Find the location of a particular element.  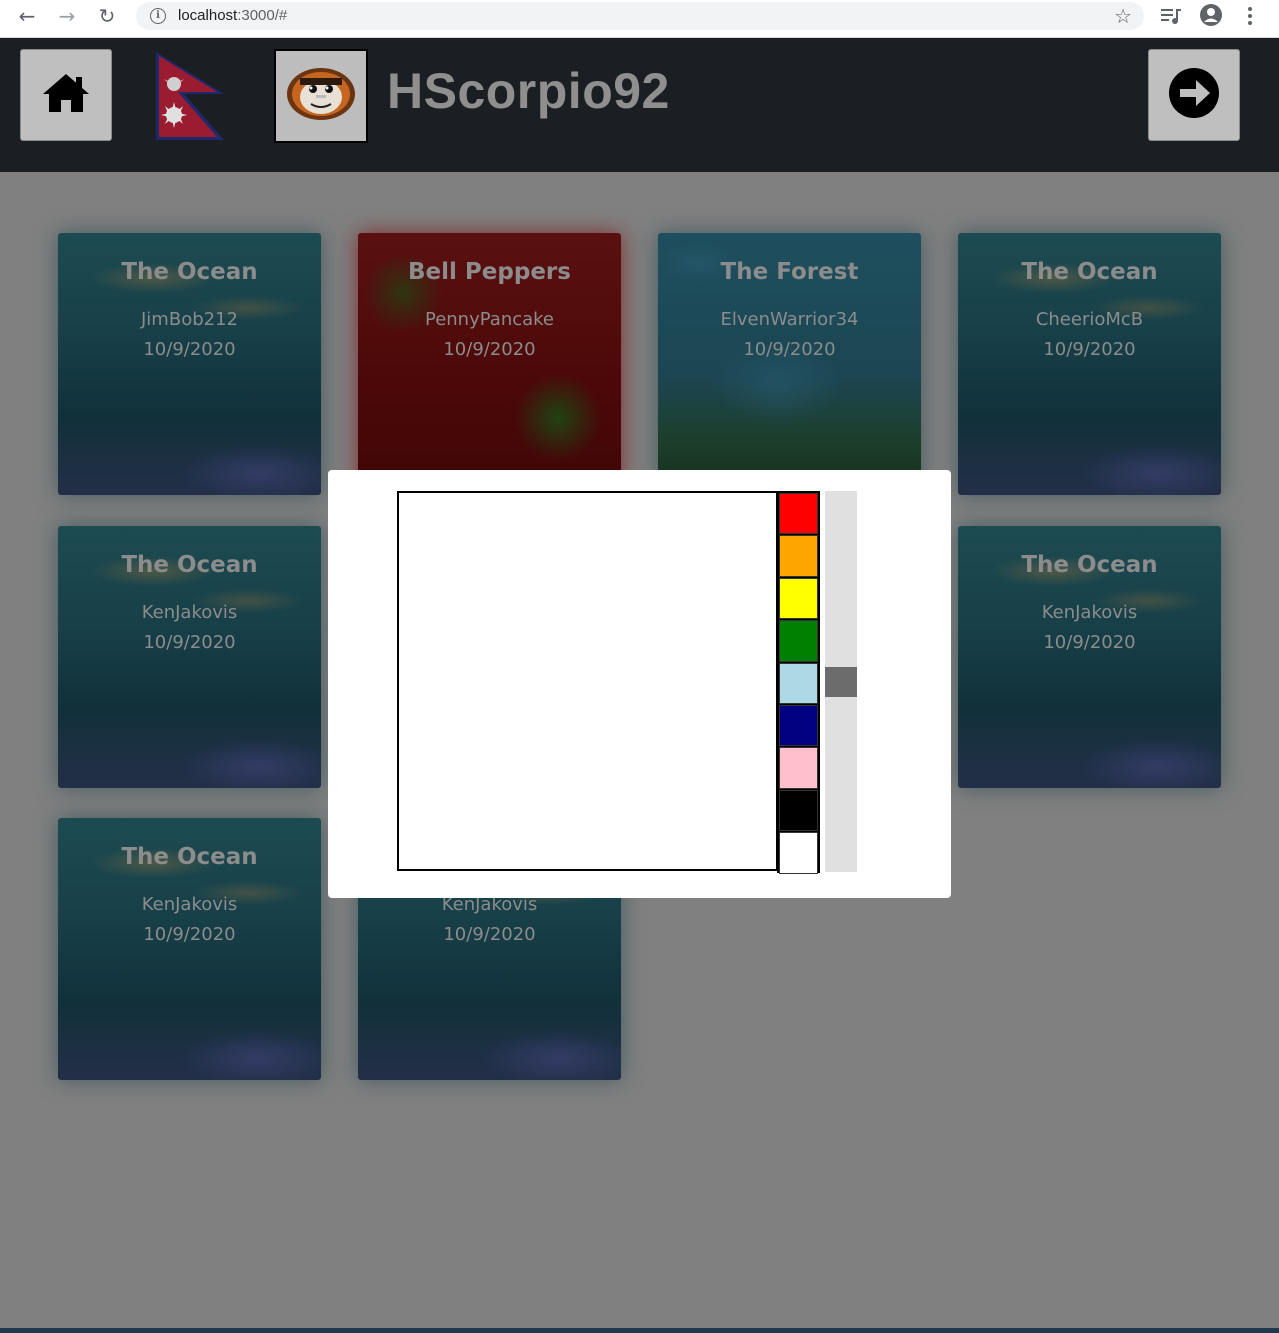

forward-arrow-icon: → is located at coordinates (67, 16).